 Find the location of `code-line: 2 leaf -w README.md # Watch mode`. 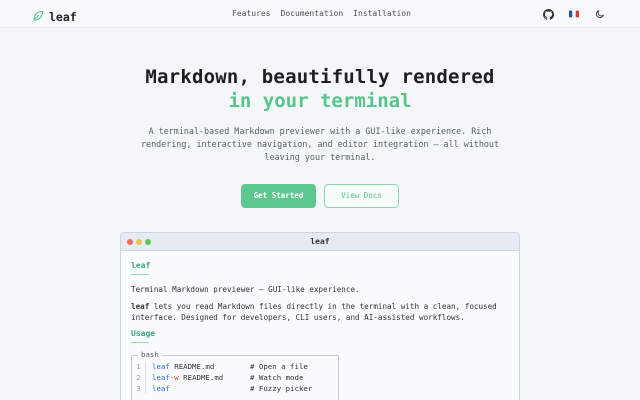

code-line: 2 leaf -w README.md # Watch mode is located at coordinates (235, 377).